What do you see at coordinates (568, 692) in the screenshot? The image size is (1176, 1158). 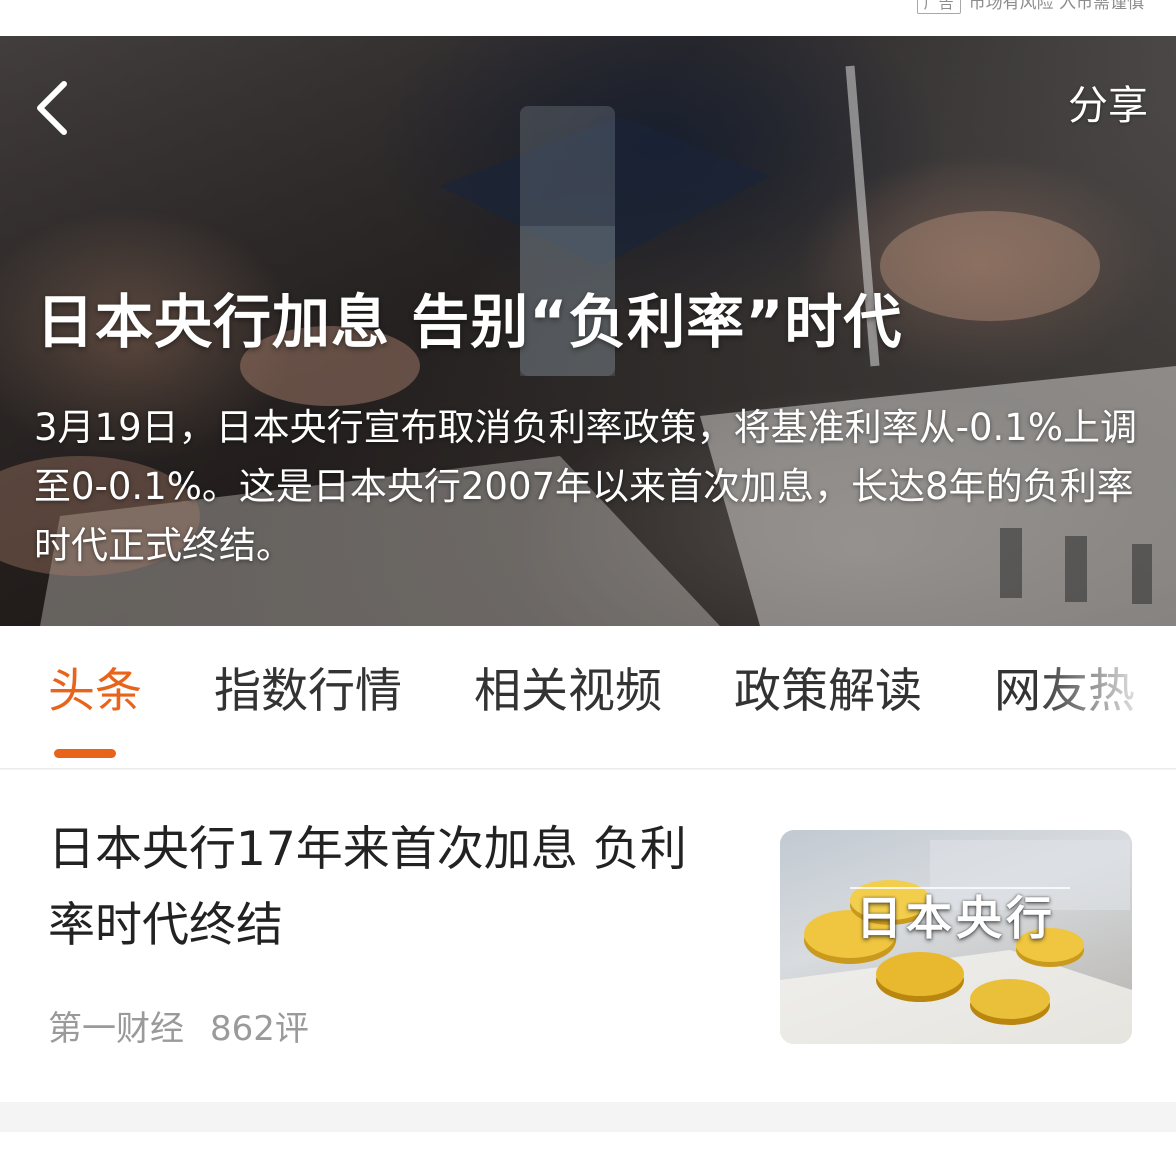 I see `tab-related-videos: 相关视频` at bounding box center [568, 692].